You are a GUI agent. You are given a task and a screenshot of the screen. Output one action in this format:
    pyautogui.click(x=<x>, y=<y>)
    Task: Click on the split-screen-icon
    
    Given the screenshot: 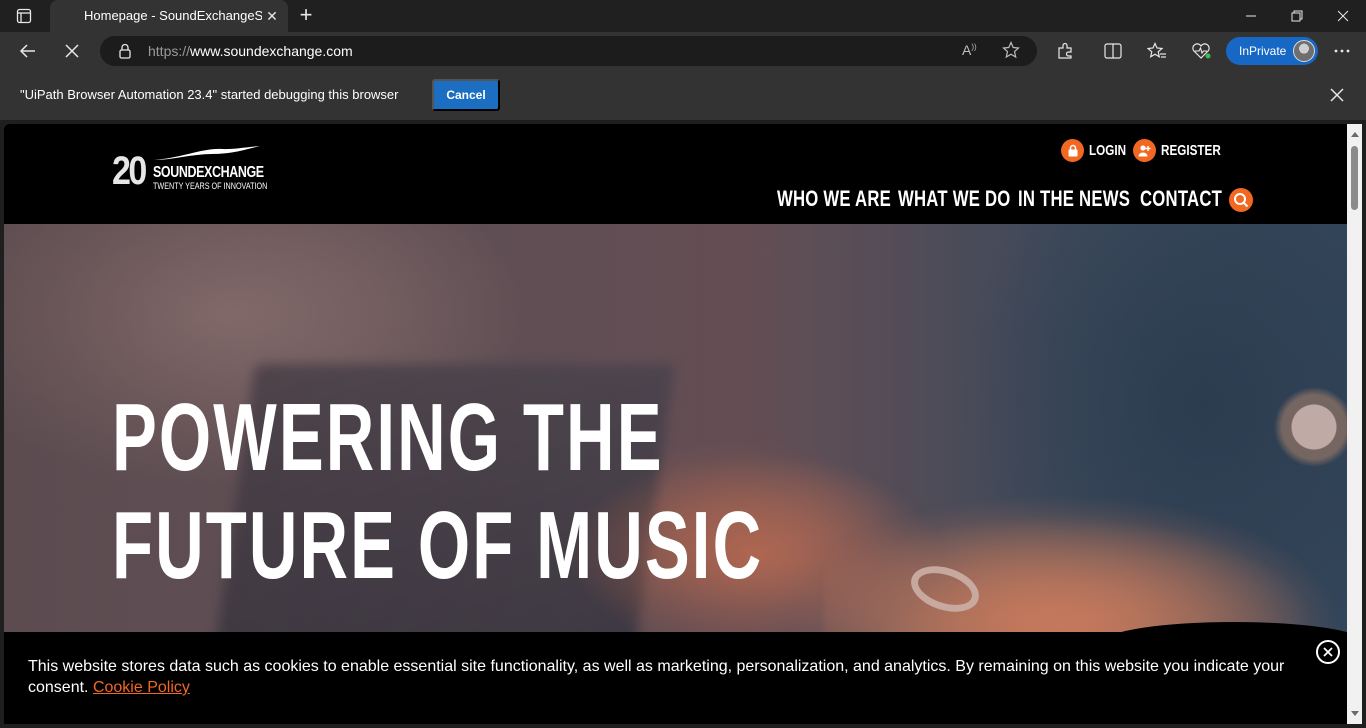 What is the action you would take?
    pyautogui.click(x=1113, y=51)
    